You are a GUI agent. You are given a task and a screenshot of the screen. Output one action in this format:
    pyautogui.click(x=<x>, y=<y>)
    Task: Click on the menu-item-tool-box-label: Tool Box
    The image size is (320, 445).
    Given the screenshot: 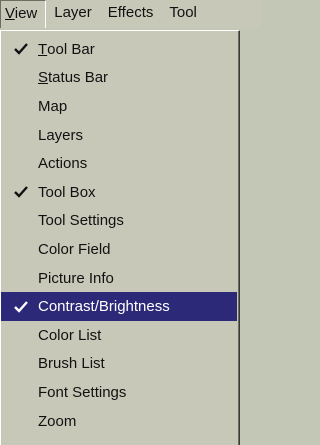 What is the action you would take?
    pyautogui.click(x=67, y=192)
    